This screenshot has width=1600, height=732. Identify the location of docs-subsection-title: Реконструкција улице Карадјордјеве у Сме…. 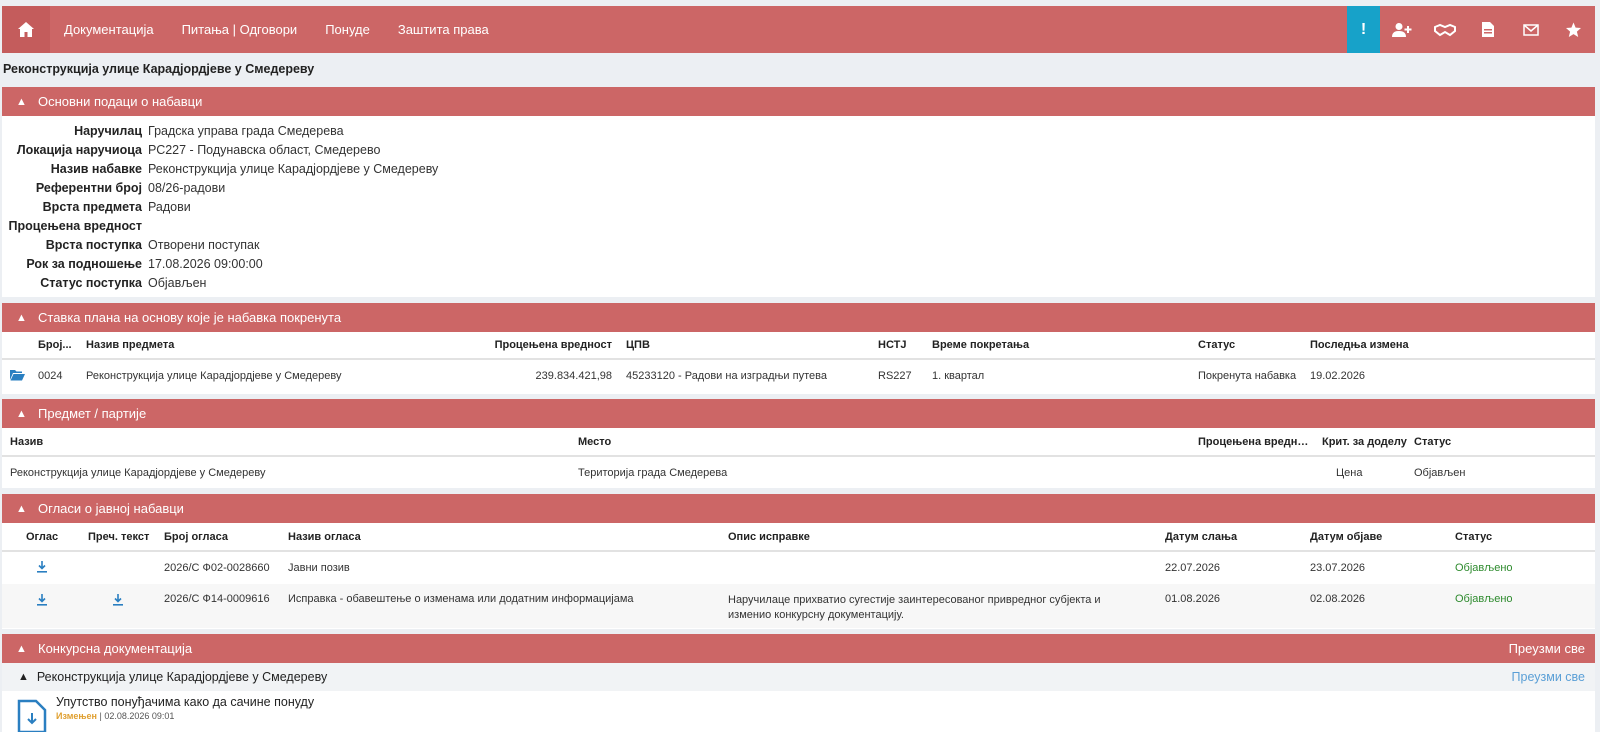
(182, 677).